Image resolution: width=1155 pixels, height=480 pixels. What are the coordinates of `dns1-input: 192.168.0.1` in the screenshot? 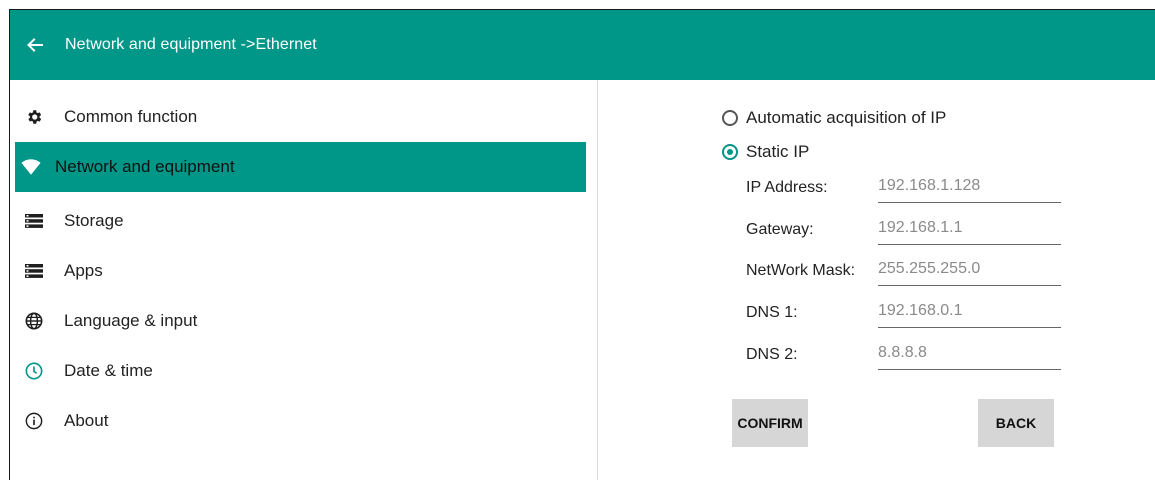 It's located at (969, 314).